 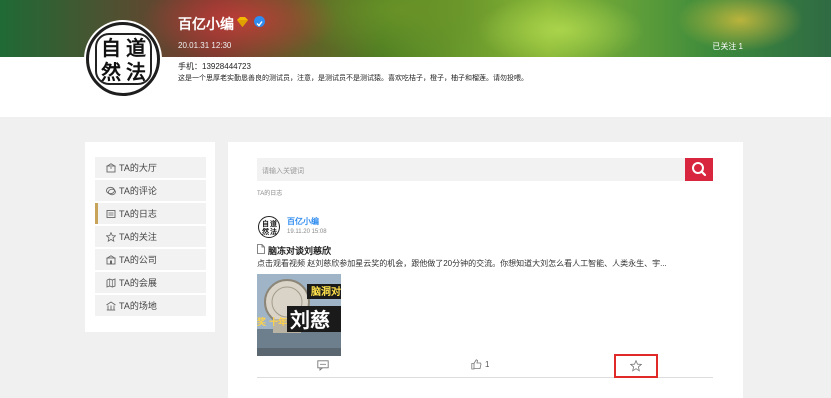 I want to click on log-icon, so click(x=111, y=213).